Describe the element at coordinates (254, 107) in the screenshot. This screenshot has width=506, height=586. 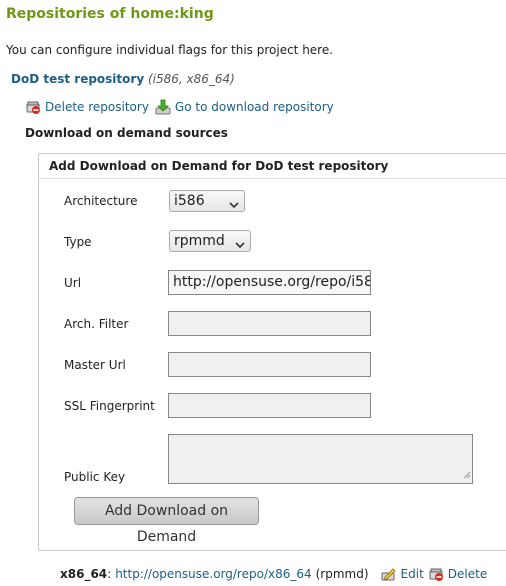
I see `download-repository-link: Go to download repository` at that location.